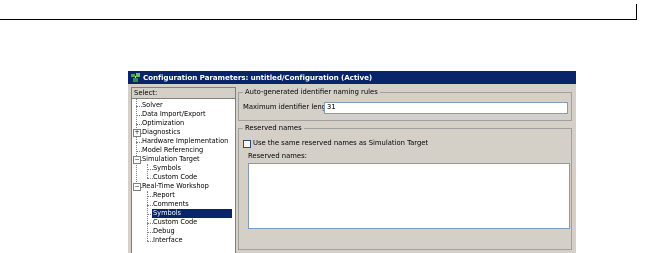 This screenshot has width=648, height=253. What do you see at coordinates (409, 196) in the screenshot?
I see `reserved-names-textarea` at bounding box center [409, 196].